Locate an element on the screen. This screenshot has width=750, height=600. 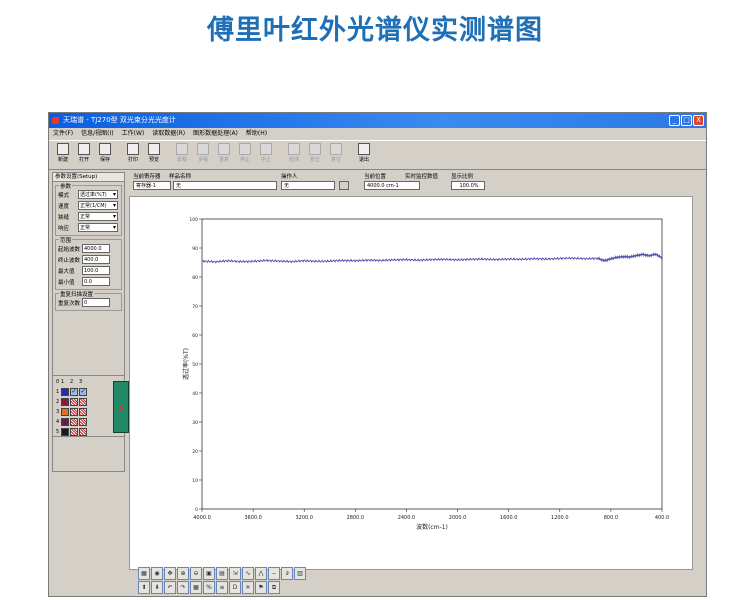
toolbar-button-2: 保存 is located at coordinates (105, 155).